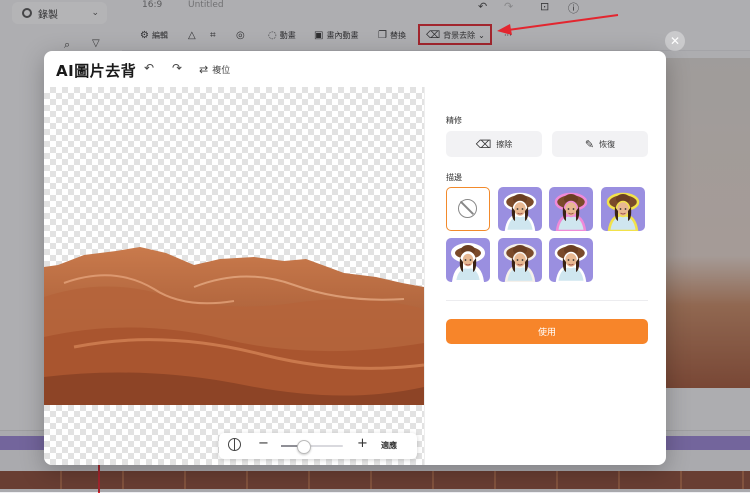 The height and width of the screenshot is (493, 750). Describe the element at coordinates (494, 144) in the screenshot. I see `erase-button: ⌫ 擦除` at that location.